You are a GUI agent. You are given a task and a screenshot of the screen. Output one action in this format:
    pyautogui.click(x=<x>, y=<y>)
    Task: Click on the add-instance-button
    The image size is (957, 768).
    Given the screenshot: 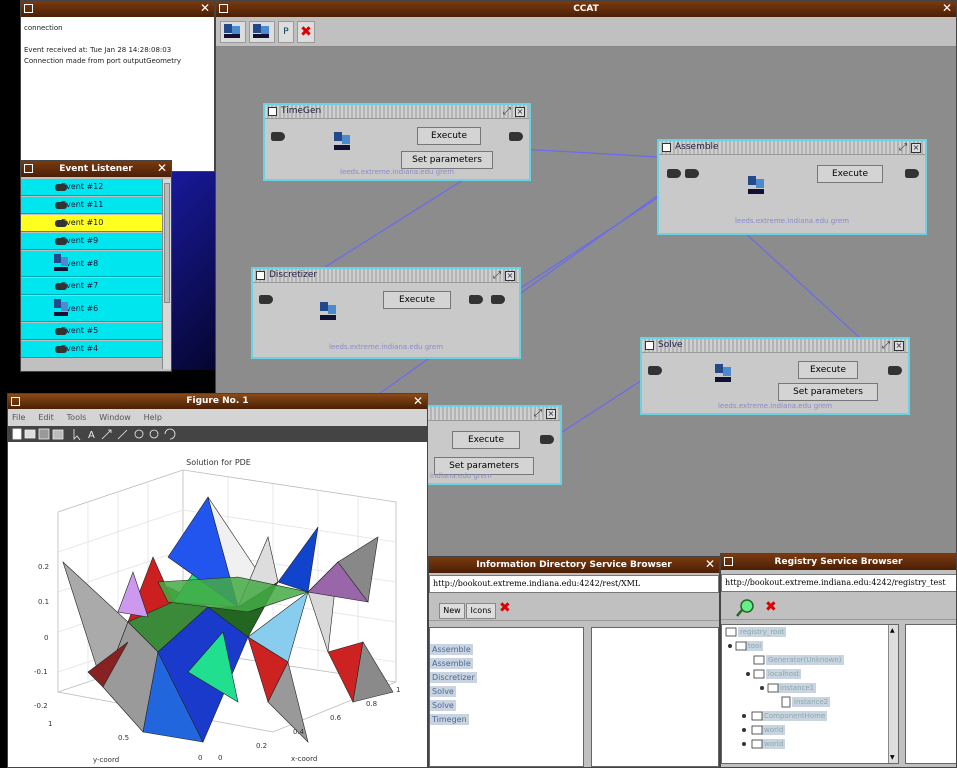 What is the action you would take?
    pyautogui.click(x=262, y=32)
    